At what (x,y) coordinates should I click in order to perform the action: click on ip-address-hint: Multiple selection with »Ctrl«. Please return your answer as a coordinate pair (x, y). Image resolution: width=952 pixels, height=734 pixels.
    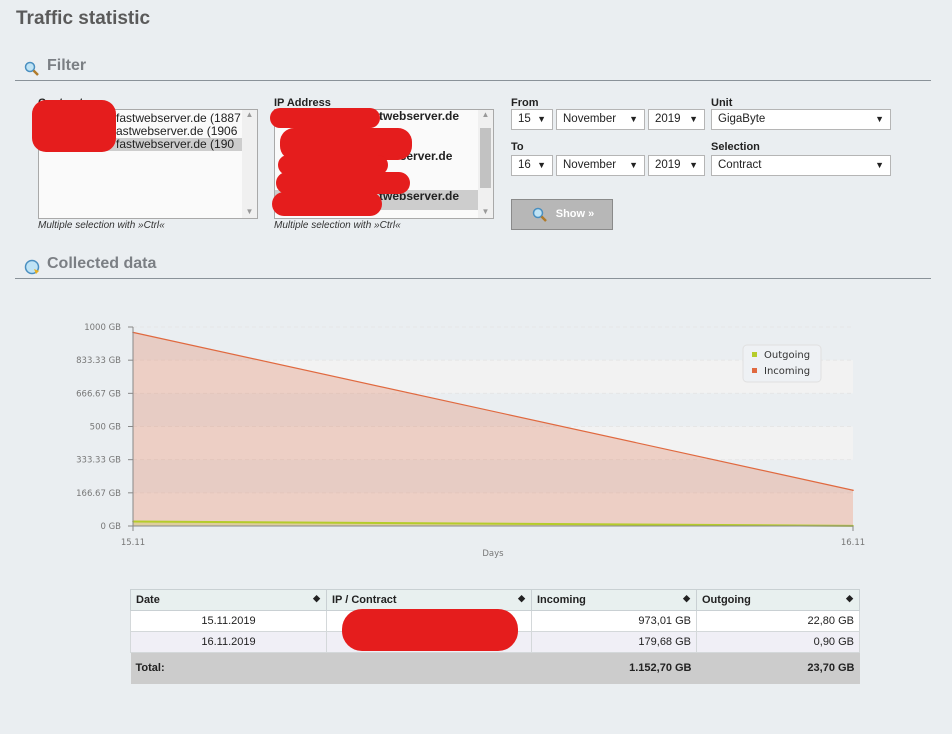
    Looking at the image, I should click on (337, 225).